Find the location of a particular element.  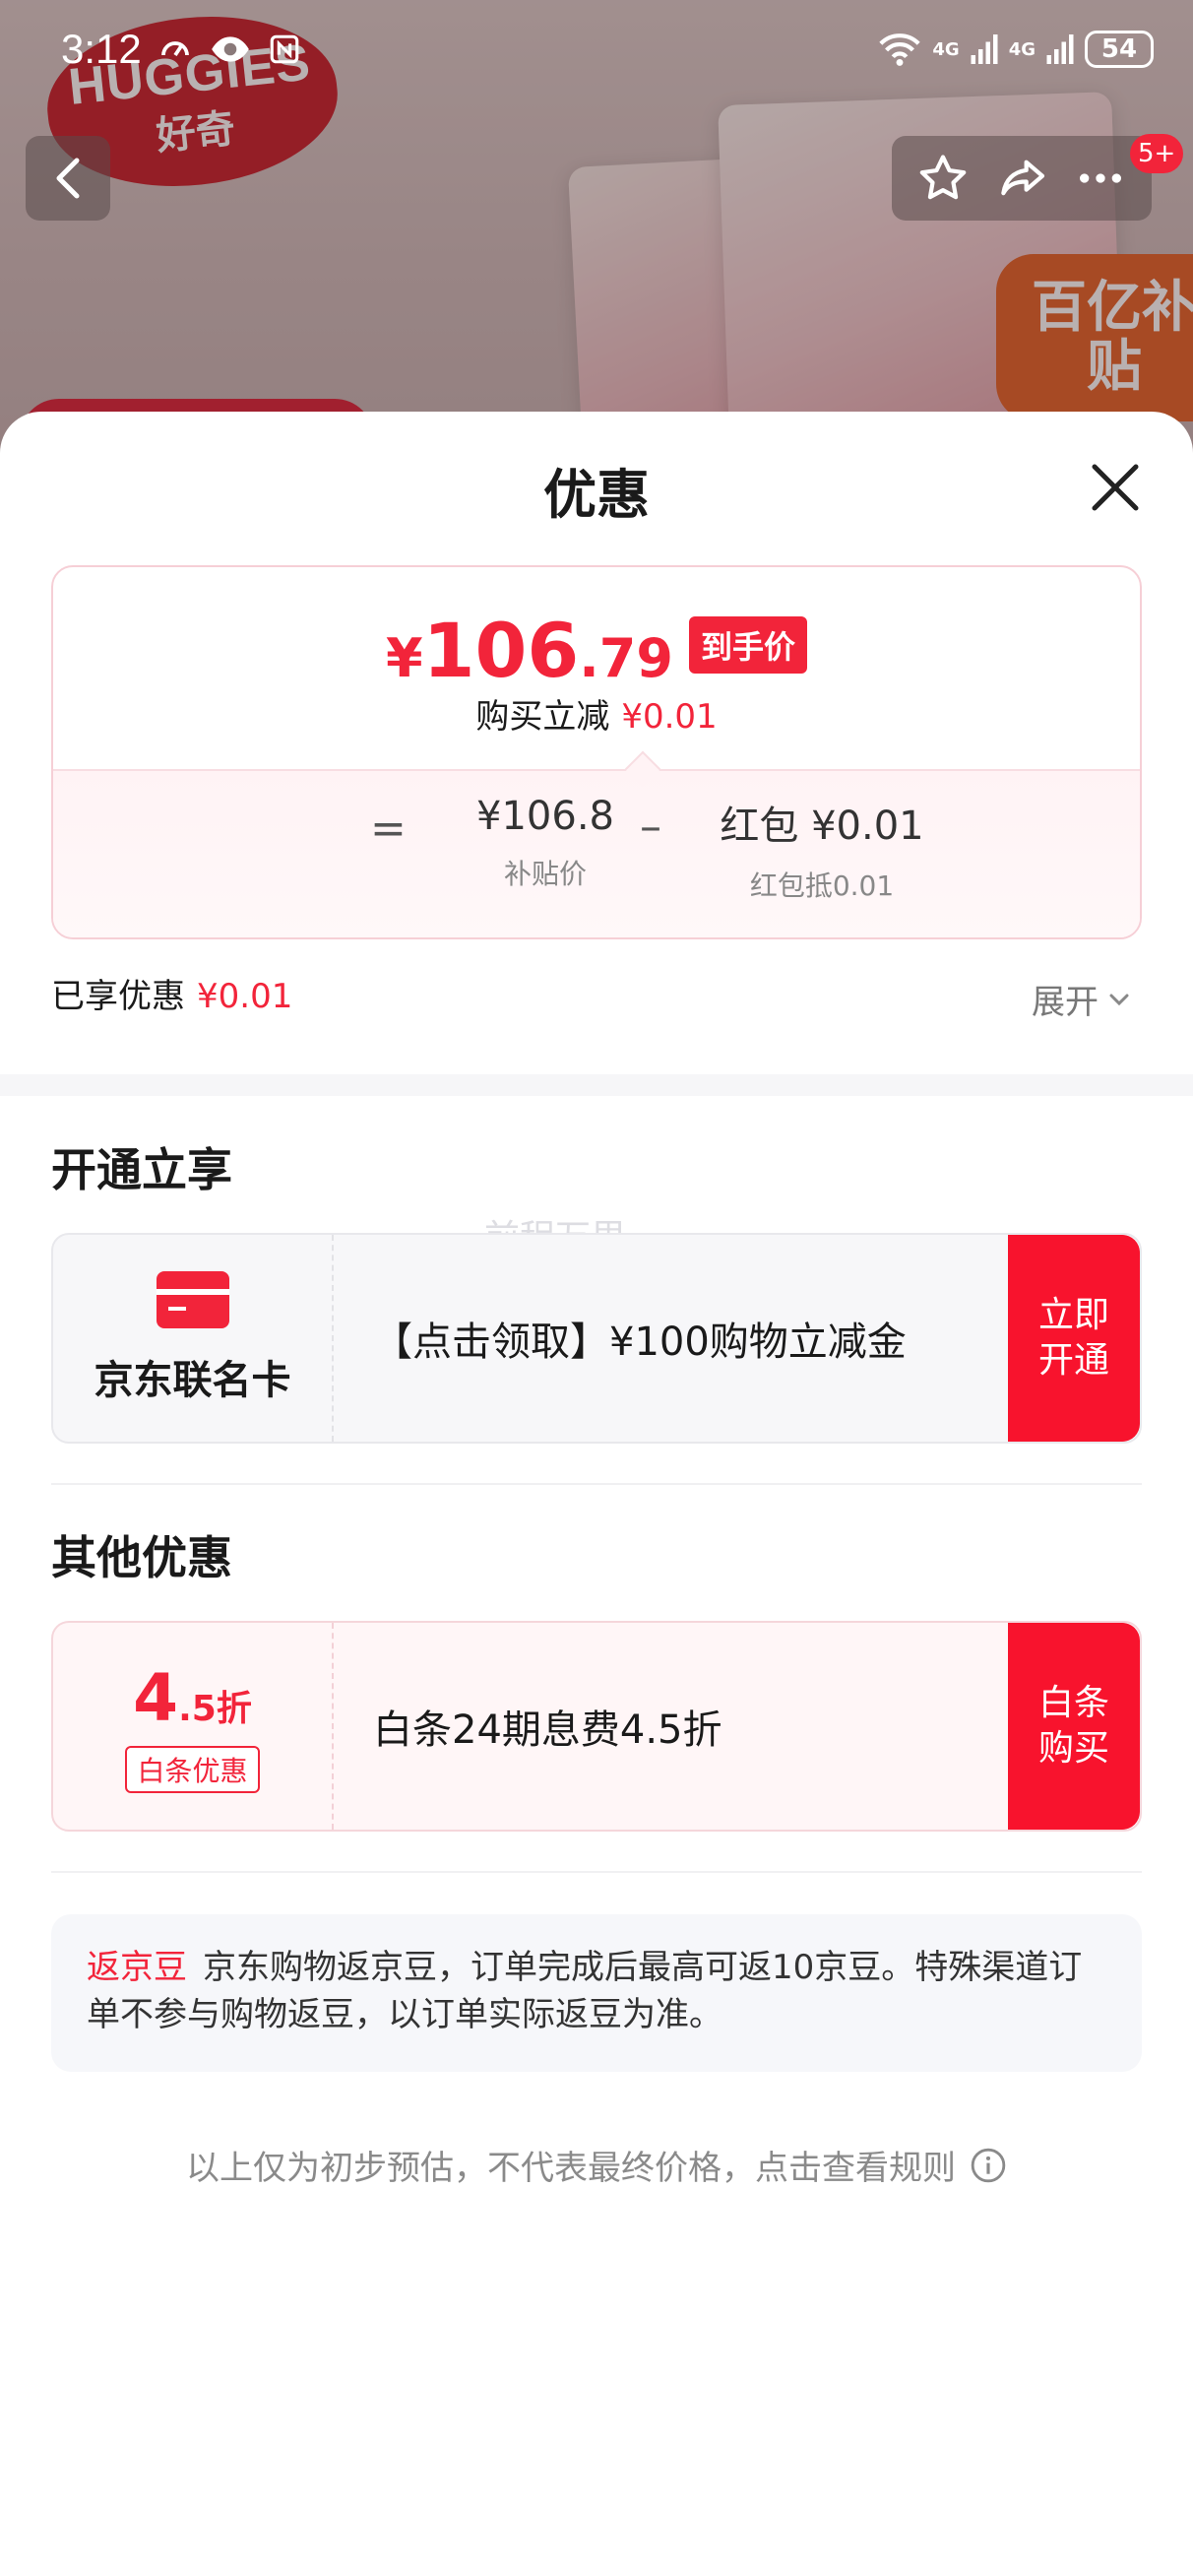

expand-label: 展开 is located at coordinates (1065, 1002).